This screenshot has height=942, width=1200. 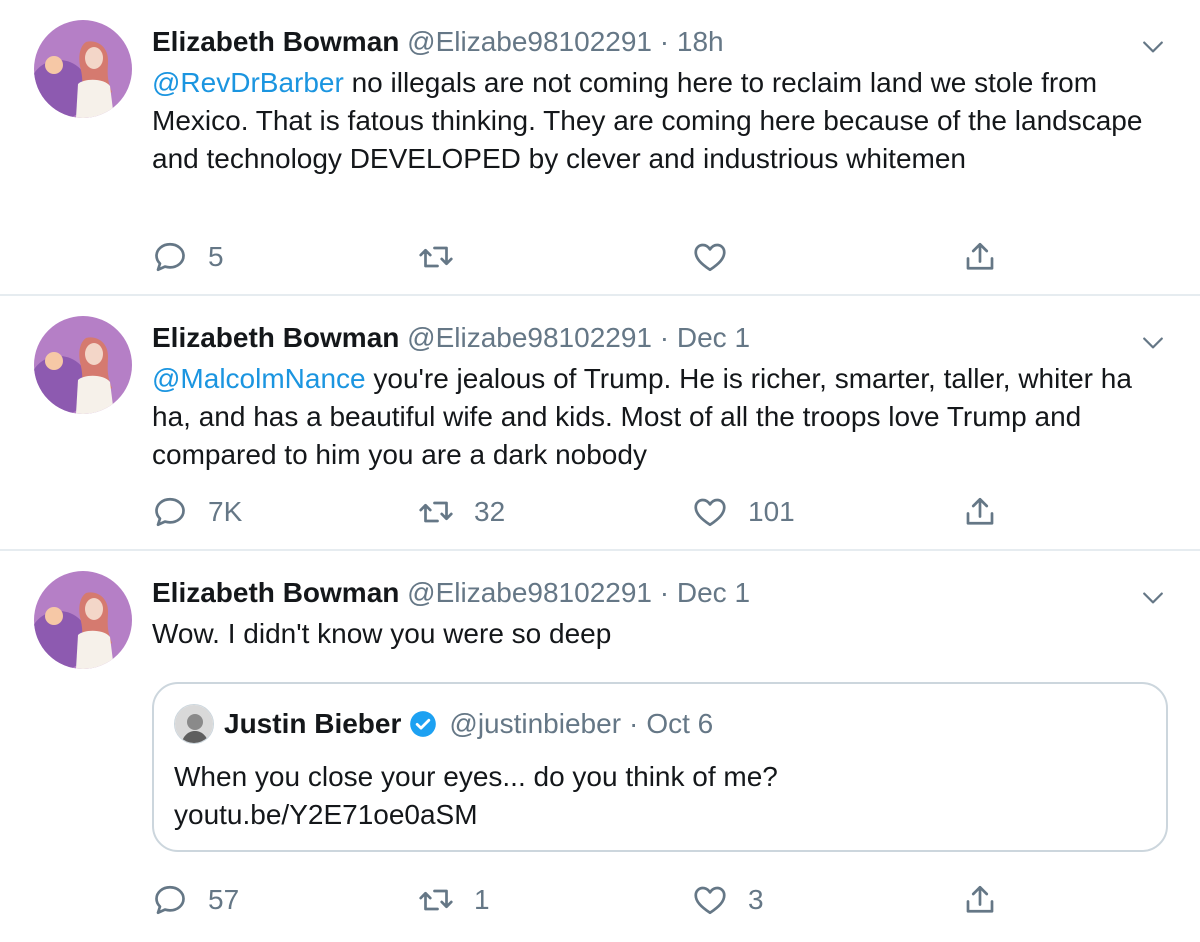 I want to click on retweet-count: 1, so click(x=482, y=899).